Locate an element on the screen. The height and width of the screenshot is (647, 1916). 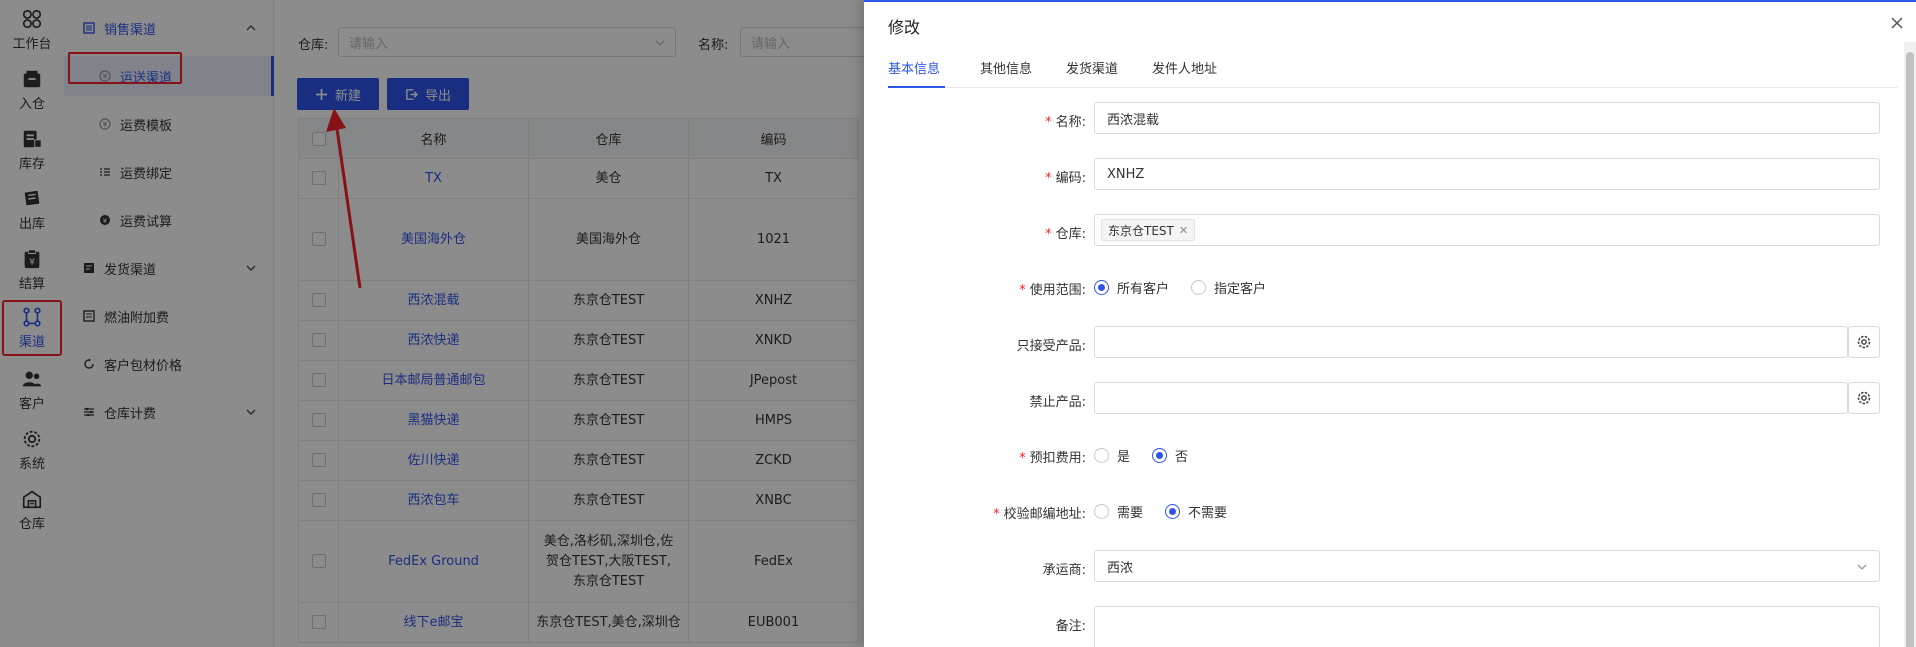
drawer-tabs: 基本信息 其他信息 发货渠道 发件人地址 is located at coordinates (1393, 72).